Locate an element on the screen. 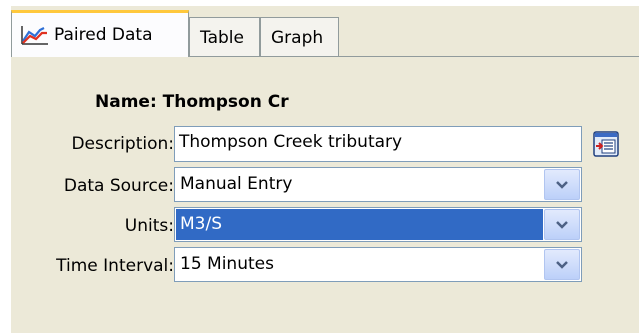 The height and width of the screenshot is (333, 639). tab-graph: Graph is located at coordinates (299, 37).